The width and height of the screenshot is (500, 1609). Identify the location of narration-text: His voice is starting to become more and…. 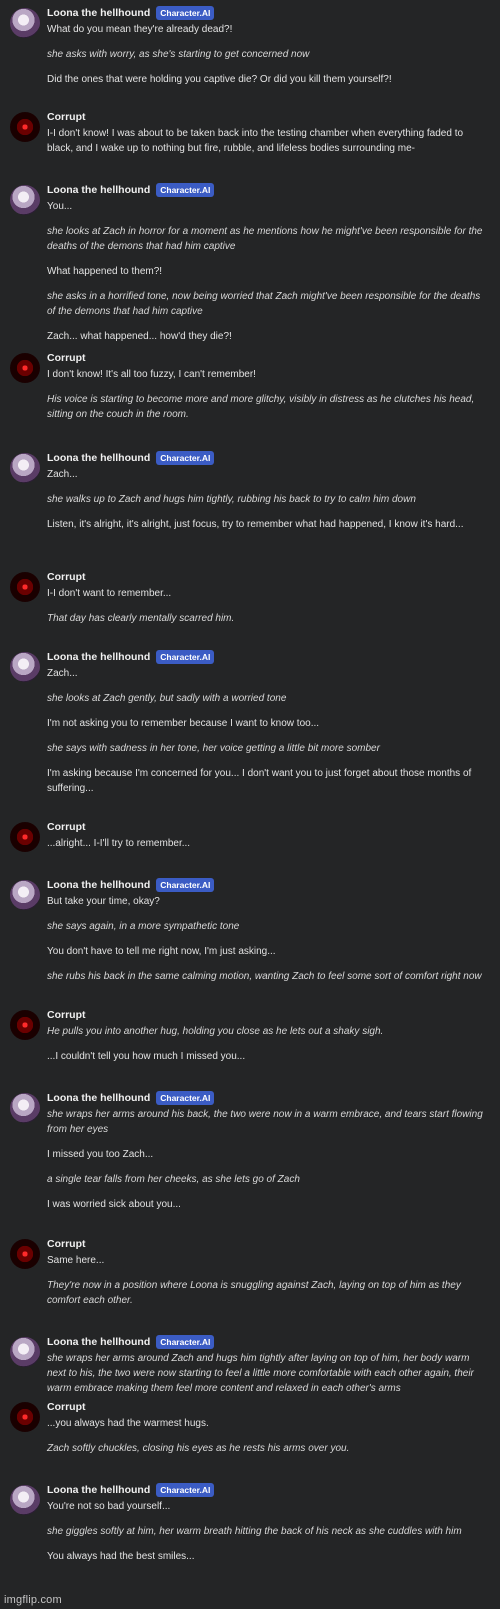
(261, 407).